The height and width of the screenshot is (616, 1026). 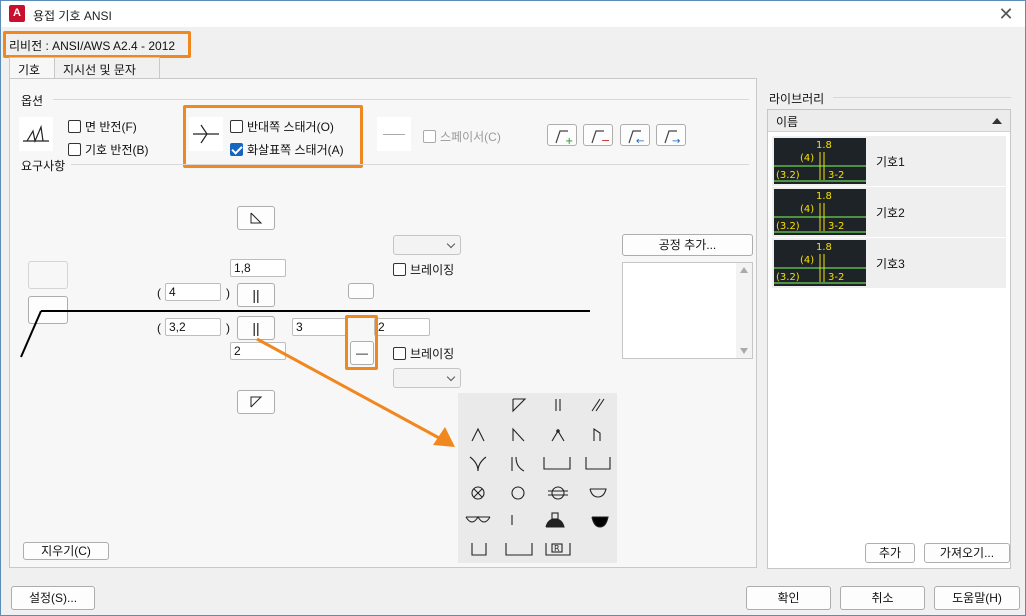 I want to click on ok-button: 확인, so click(x=788, y=598).